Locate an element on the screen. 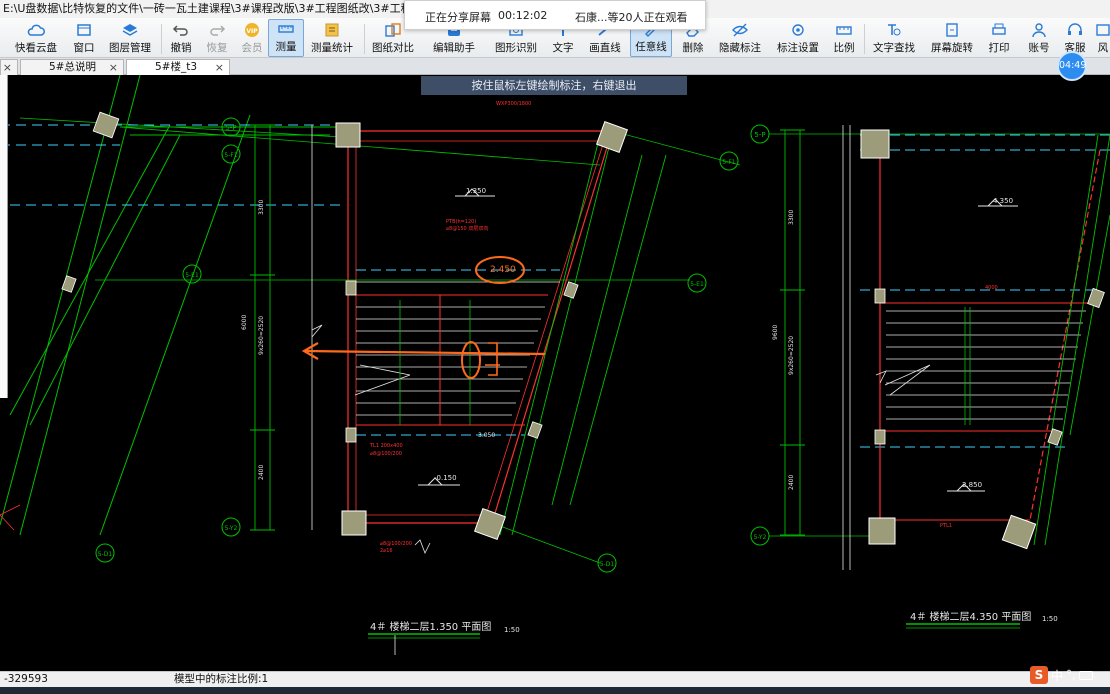 This screenshot has height=694, width=1110. undo-icon is located at coordinates (180, 30).